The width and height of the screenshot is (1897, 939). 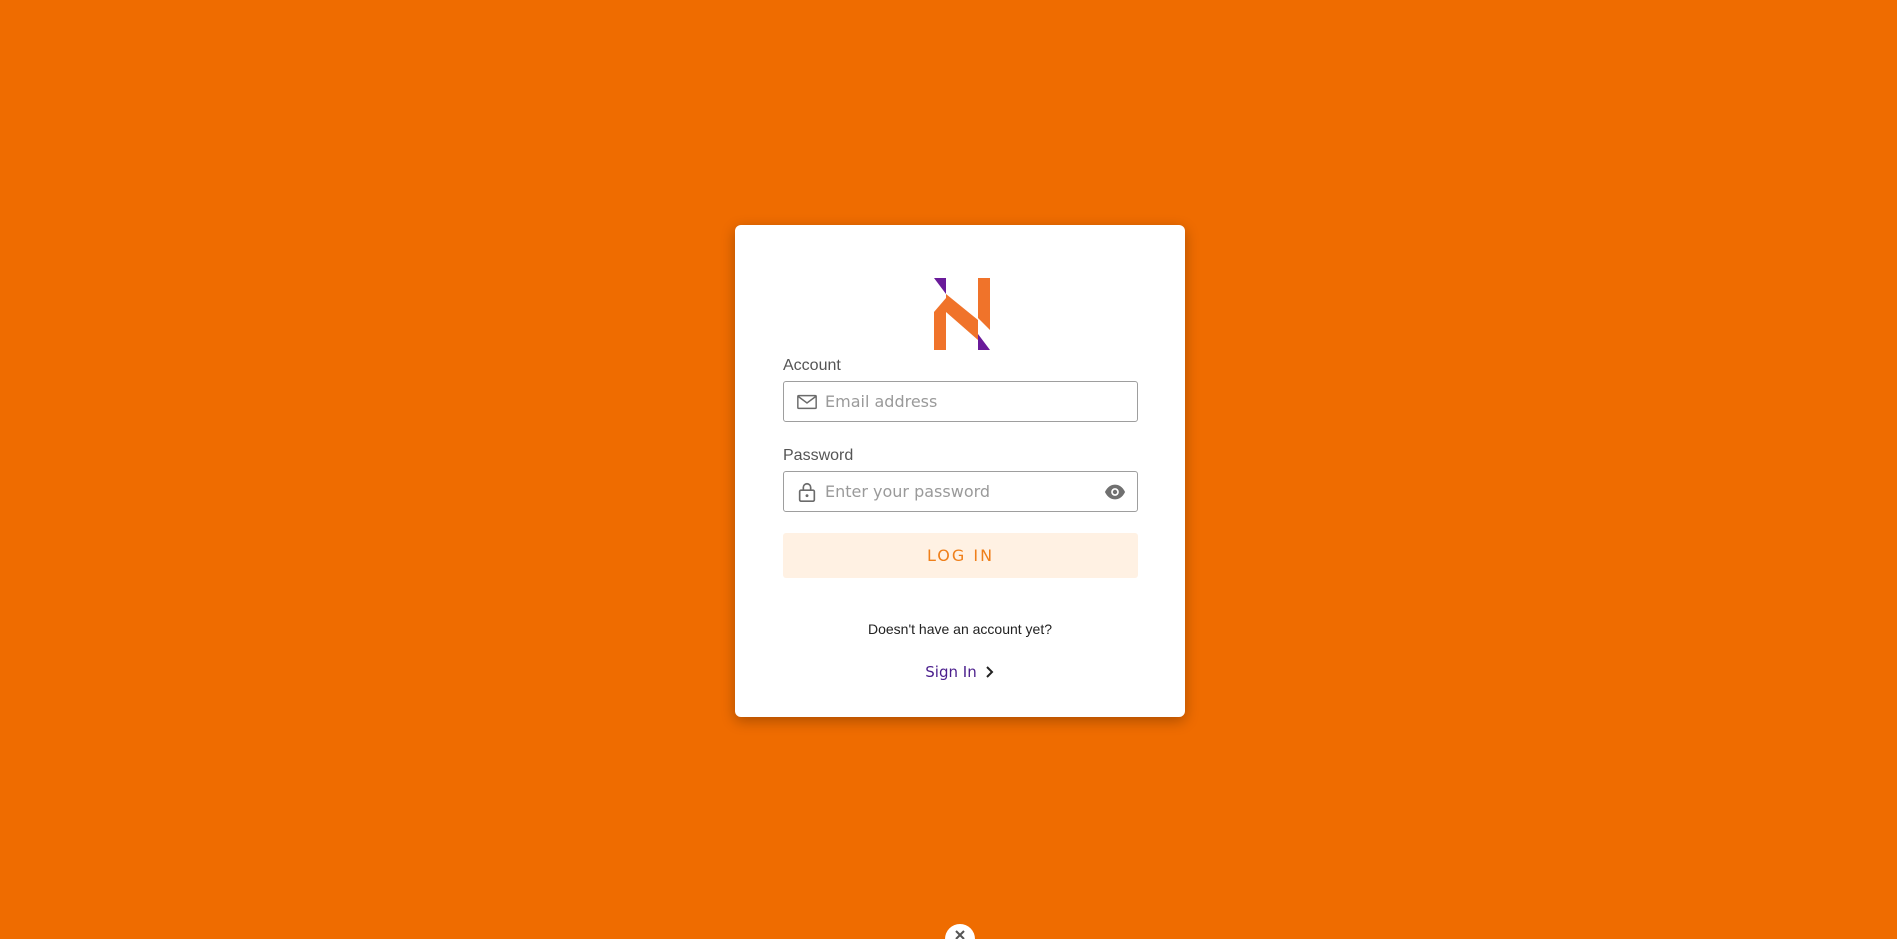 I want to click on mail-icon, so click(x=807, y=402).